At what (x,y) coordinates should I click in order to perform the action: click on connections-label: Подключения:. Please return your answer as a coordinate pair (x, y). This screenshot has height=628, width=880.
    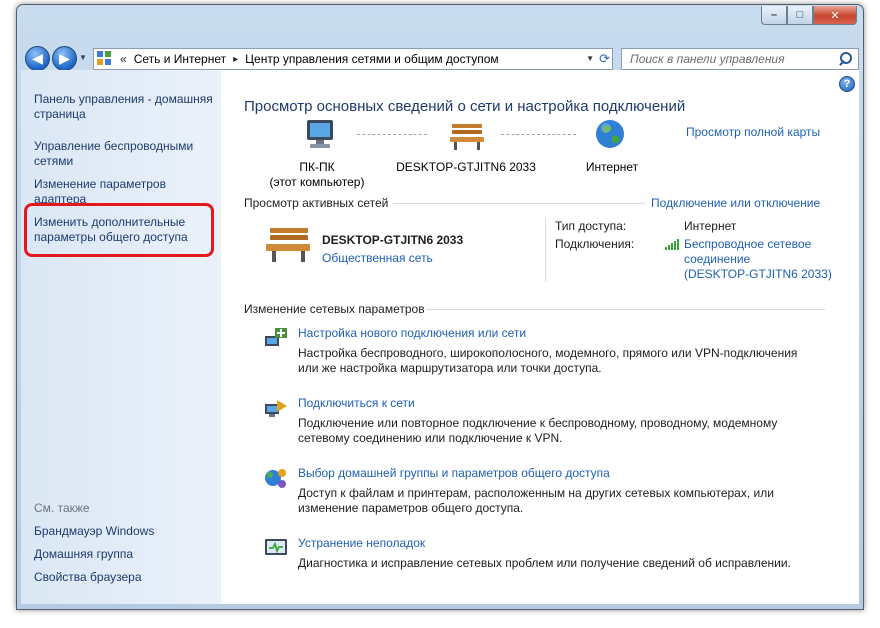
    Looking at the image, I should click on (595, 244).